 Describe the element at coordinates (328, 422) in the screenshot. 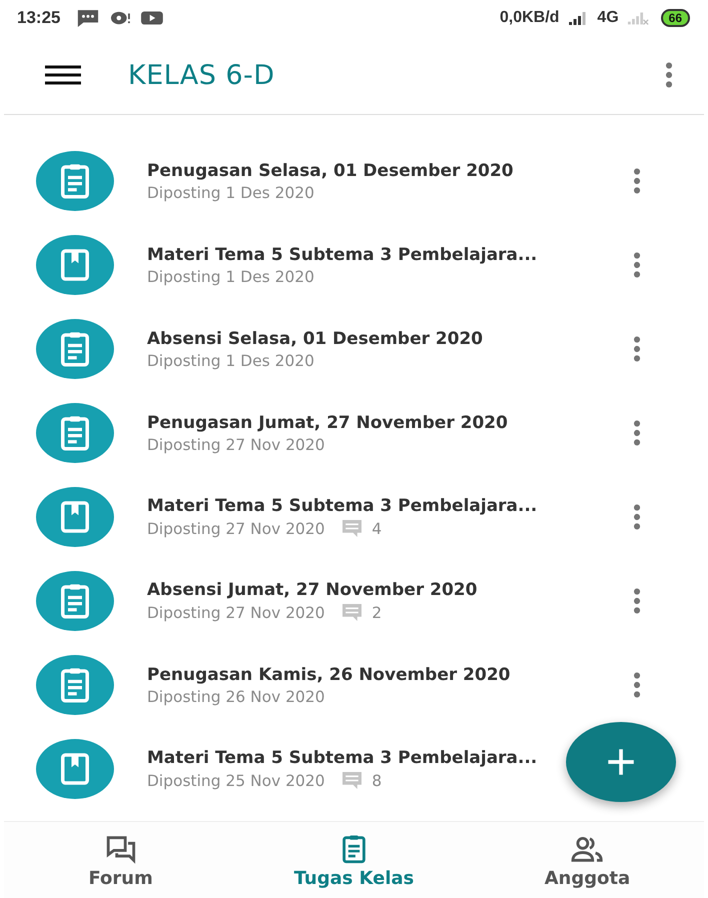

I see `post-title: Penugasan Jumat, 27 November 2020` at that location.